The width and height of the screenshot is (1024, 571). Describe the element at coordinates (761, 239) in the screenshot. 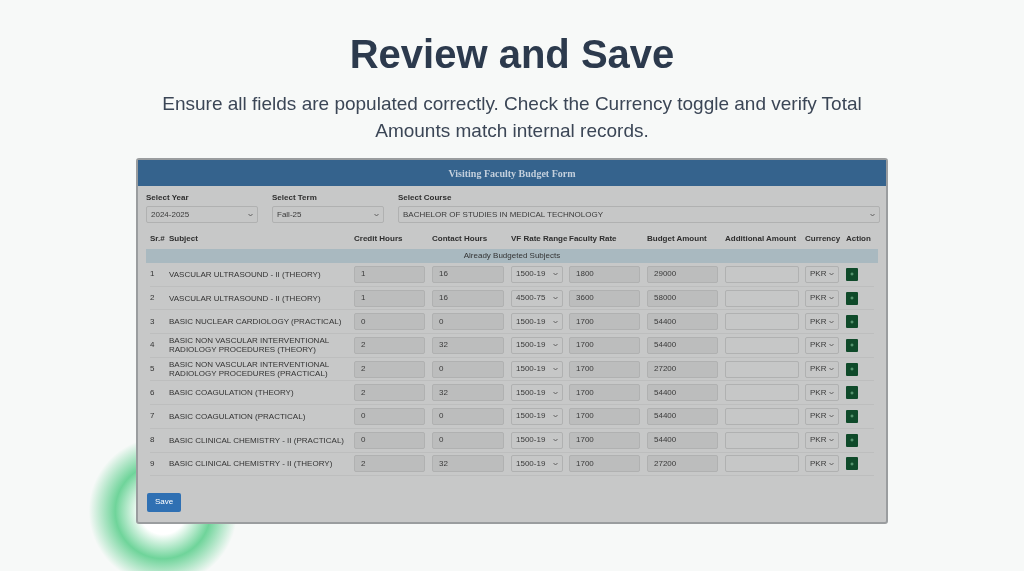

I see `column-header: Additional Amount` at that location.